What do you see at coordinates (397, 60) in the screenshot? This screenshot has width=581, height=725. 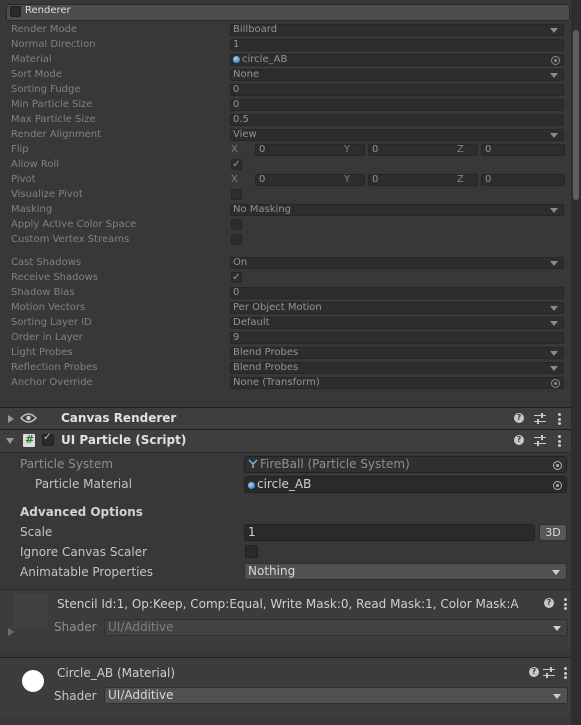 I see `renderer-prop-object: circle_AB` at bounding box center [397, 60].